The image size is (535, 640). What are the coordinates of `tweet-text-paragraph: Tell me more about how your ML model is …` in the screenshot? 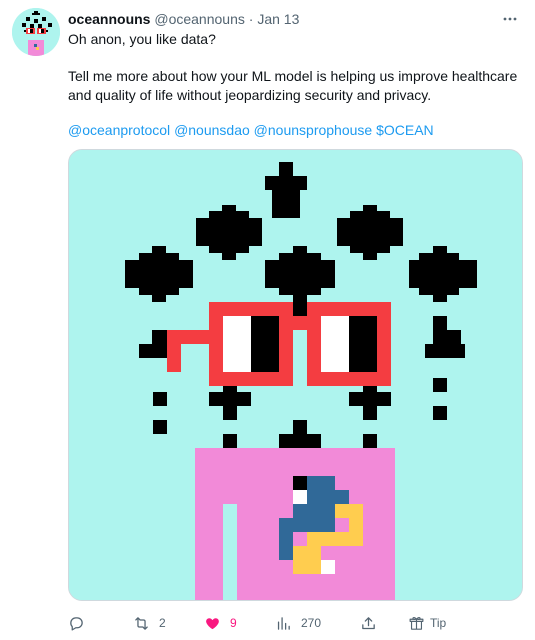 It's located at (292, 86).